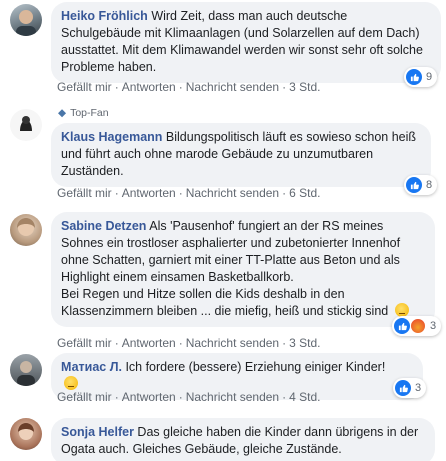  I want to click on comment-author: Klaus Hagemann, so click(111, 137).